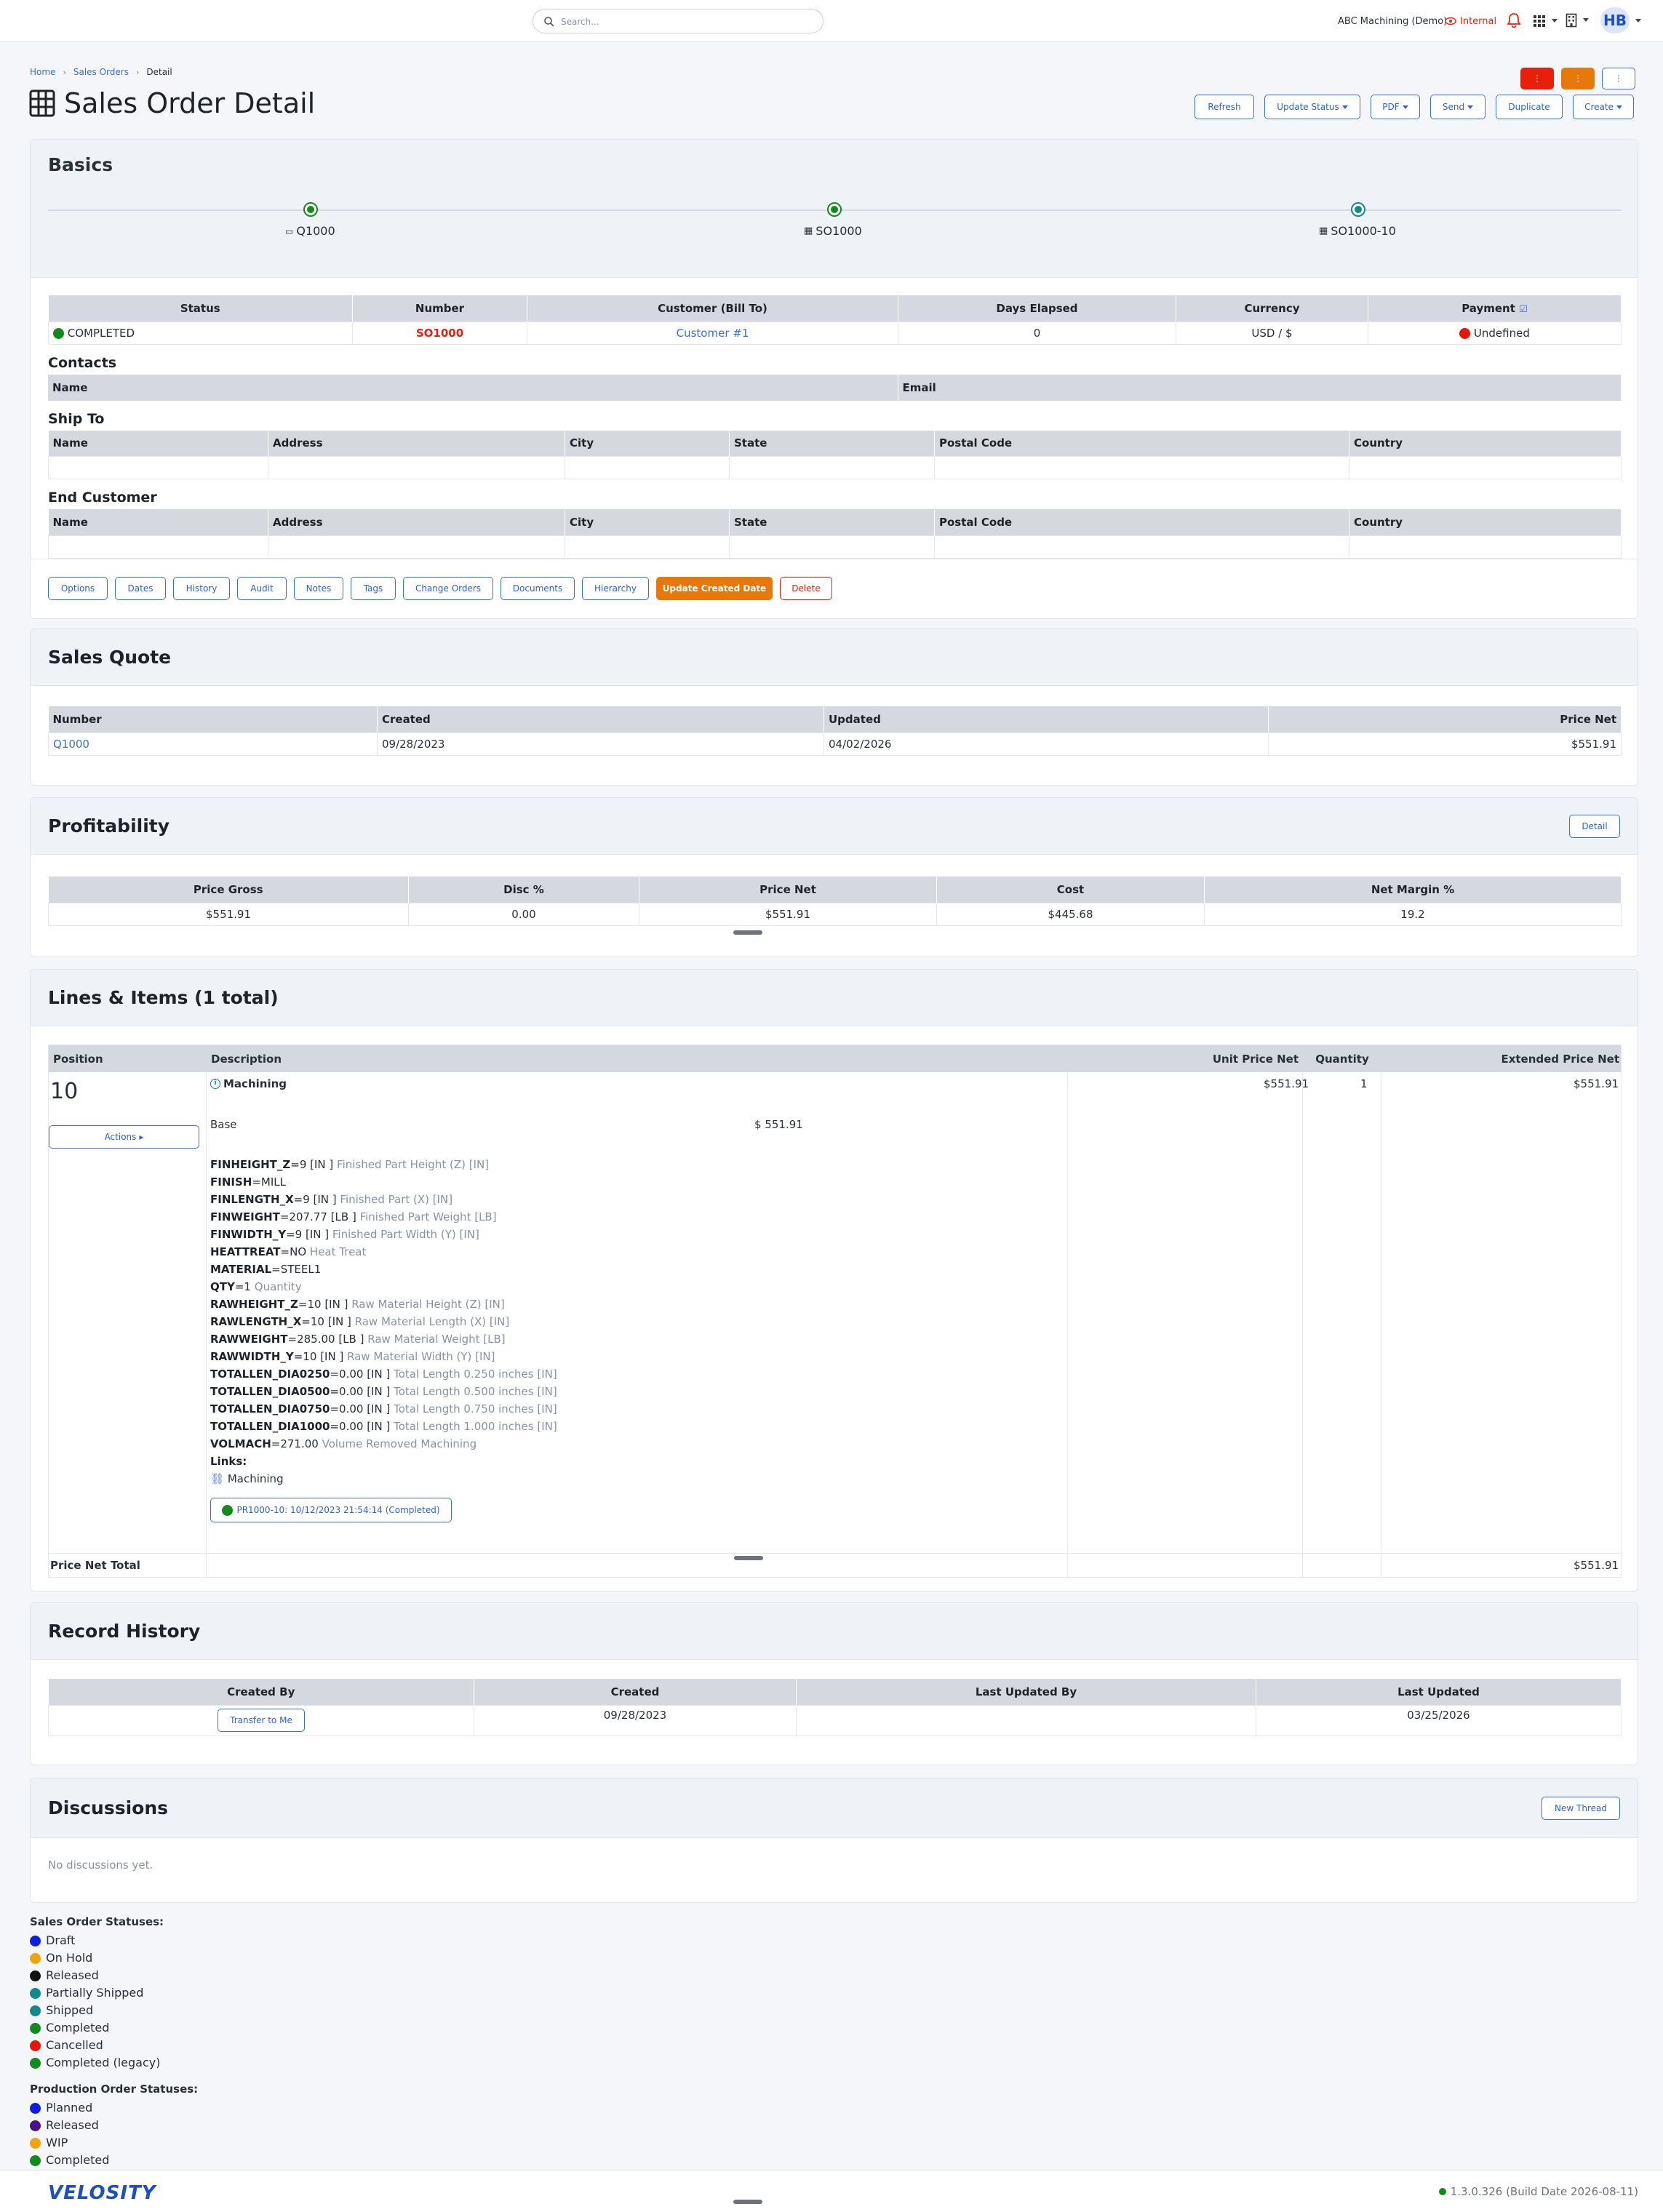 This screenshot has height=2212, width=1663. What do you see at coordinates (1523, 309) in the screenshot?
I see `edit-icon: ☑` at bounding box center [1523, 309].